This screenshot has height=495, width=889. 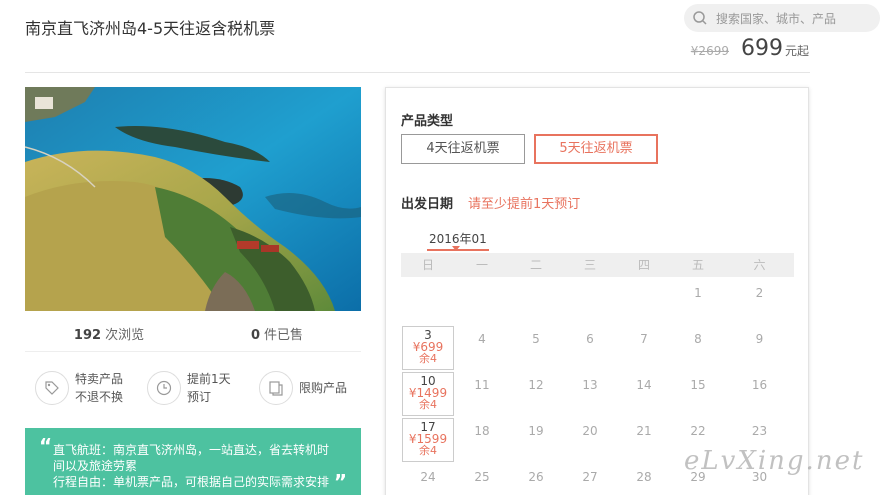 What do you see at coordinates (482, 339) in the screenshot?
I see `day-number: 4` at bounding box center [482, 339].